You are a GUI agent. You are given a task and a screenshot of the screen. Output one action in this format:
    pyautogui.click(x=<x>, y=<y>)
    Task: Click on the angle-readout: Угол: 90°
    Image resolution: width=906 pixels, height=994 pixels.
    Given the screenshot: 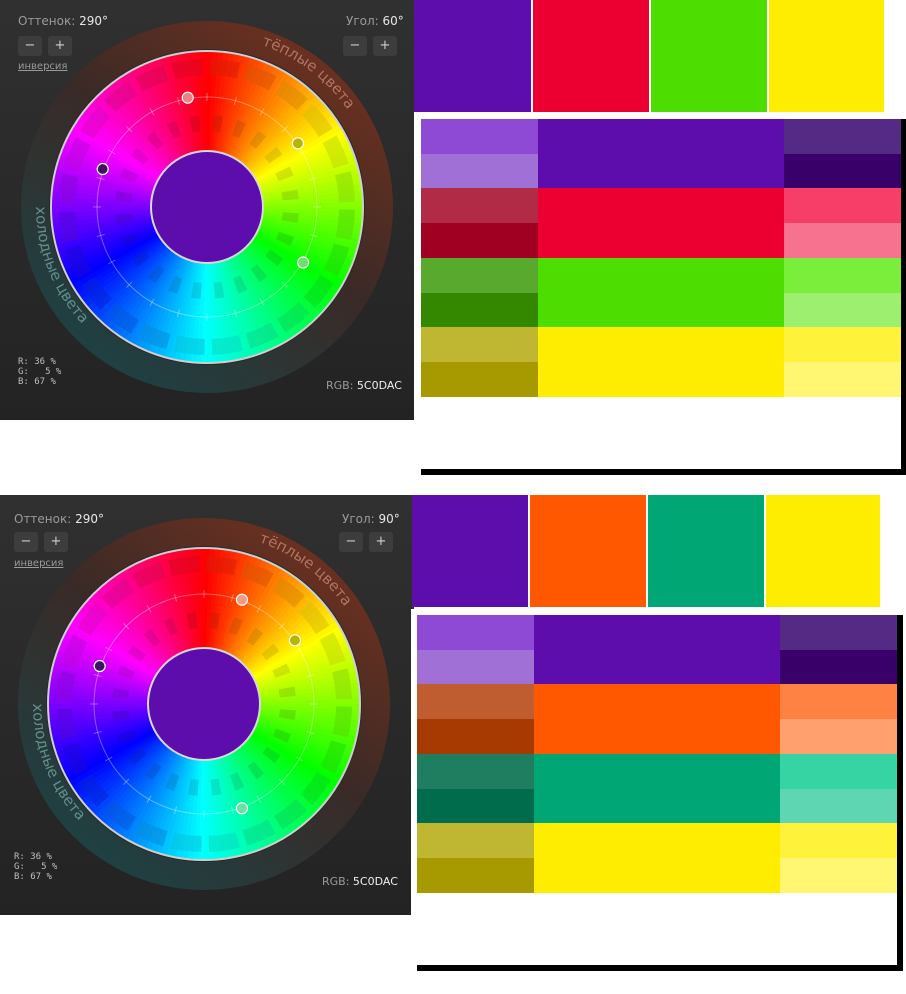 What is the action you would take?
    pyautogui.click(x=371, y=519)
    